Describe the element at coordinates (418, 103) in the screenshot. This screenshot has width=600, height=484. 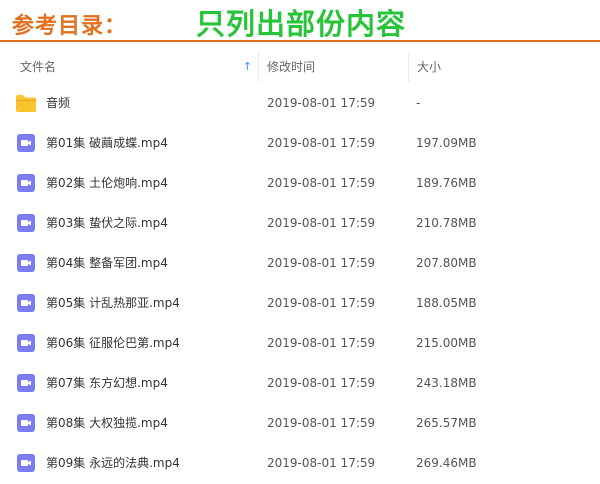
I see `file-size: -` at that location.